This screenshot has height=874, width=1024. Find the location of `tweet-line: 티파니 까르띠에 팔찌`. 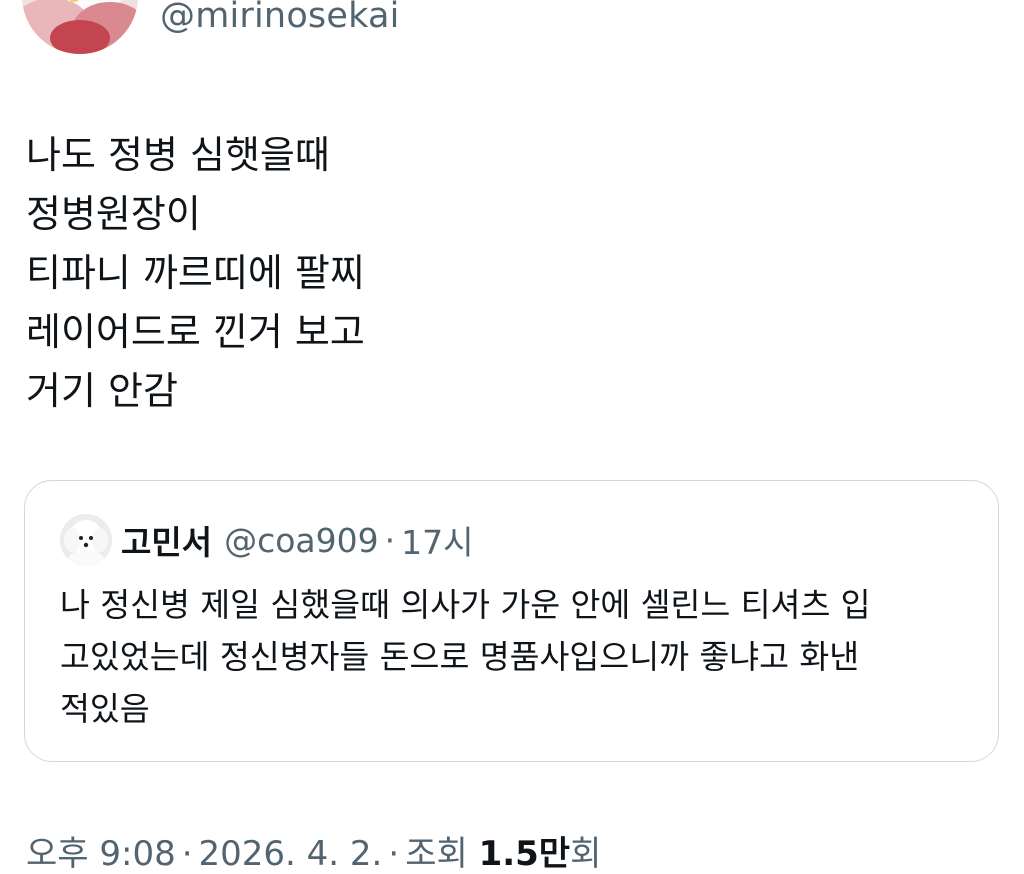

tweet-line: 티파니 까르띠에 팔찌 is located at coordinates (195, 273).